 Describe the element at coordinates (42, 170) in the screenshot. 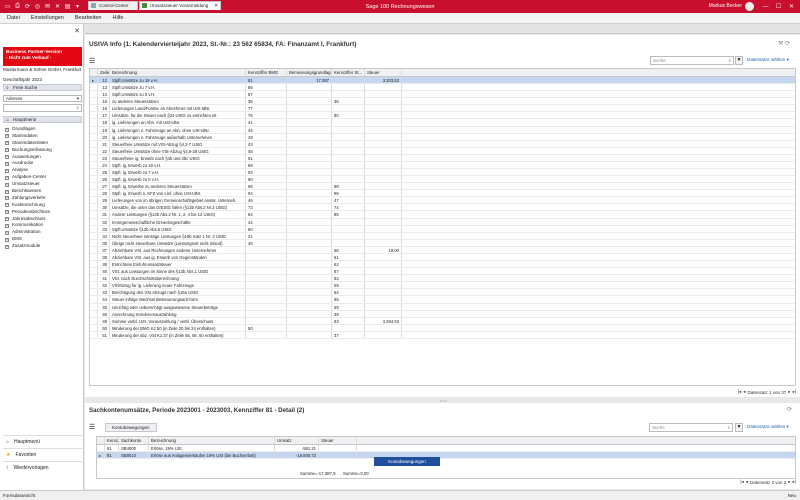

I see `tree-item: + Analyse` at that location.